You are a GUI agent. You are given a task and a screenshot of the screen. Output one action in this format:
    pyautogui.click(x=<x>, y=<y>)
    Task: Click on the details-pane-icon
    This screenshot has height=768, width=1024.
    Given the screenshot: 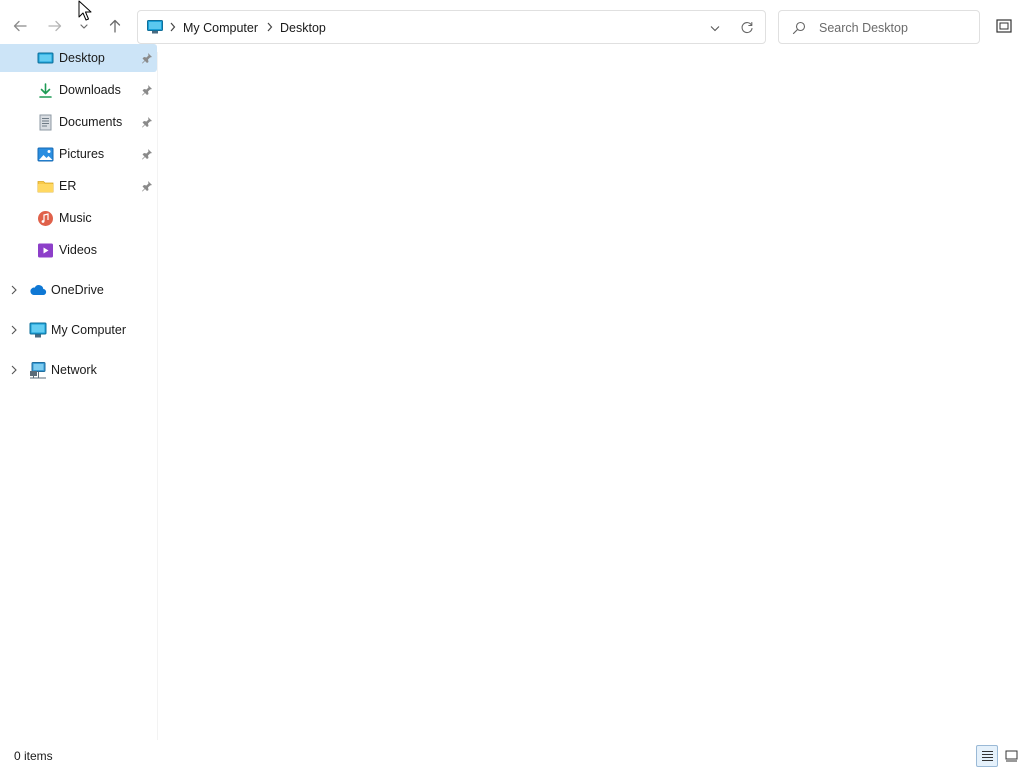 What is the action you would take?
    pyautogui.click(x=1004, y=26)
    